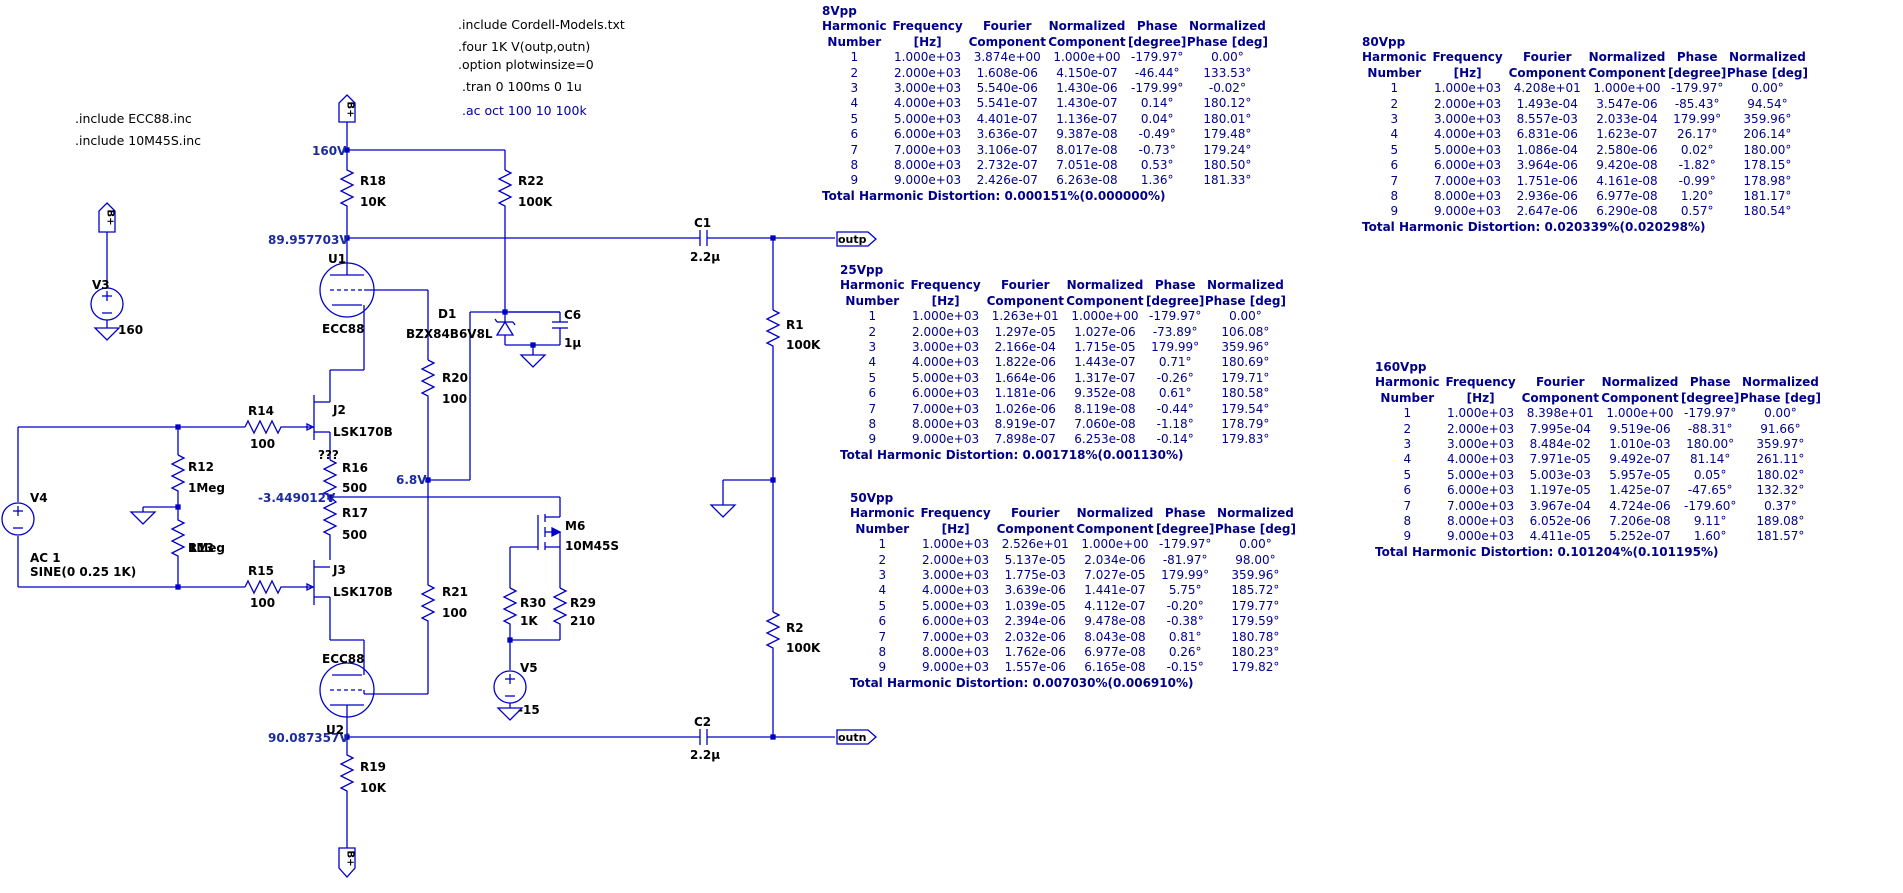 The height and width of the screenshot is (893, 1903). What do you see at coordinates (1255, 605) in the screenshot?
I see `table-cell: 179.77°` at bounding box center [1255, 605].